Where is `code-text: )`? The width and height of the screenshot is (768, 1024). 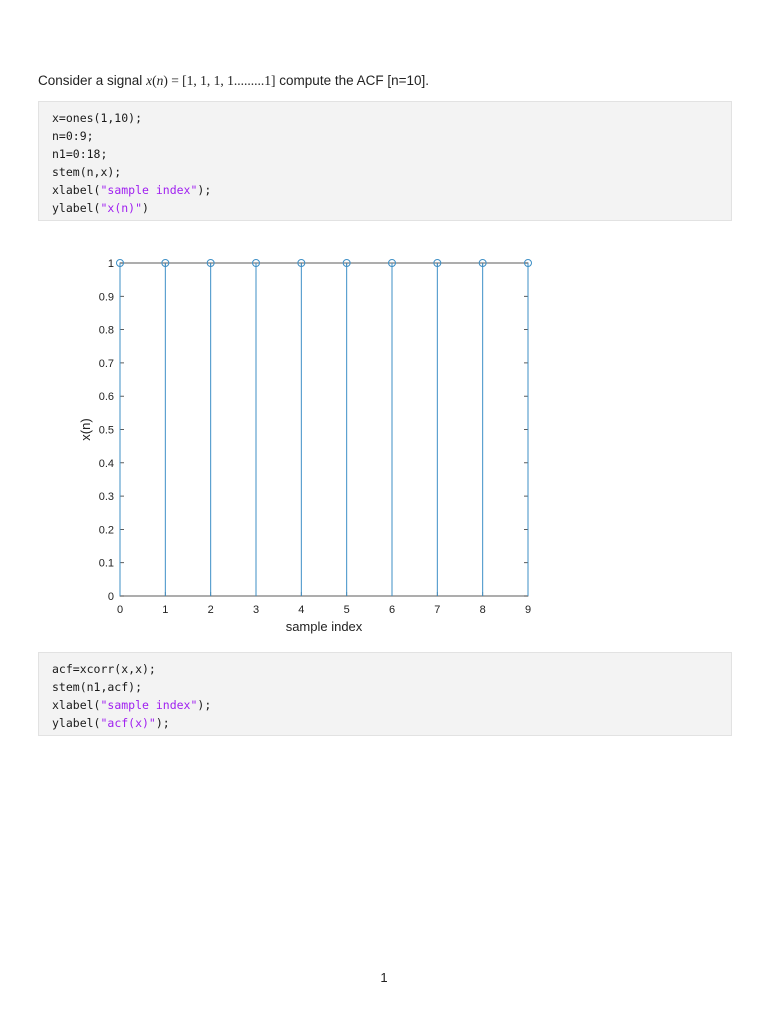
code-text: ) is located at coordinates (145, 208).